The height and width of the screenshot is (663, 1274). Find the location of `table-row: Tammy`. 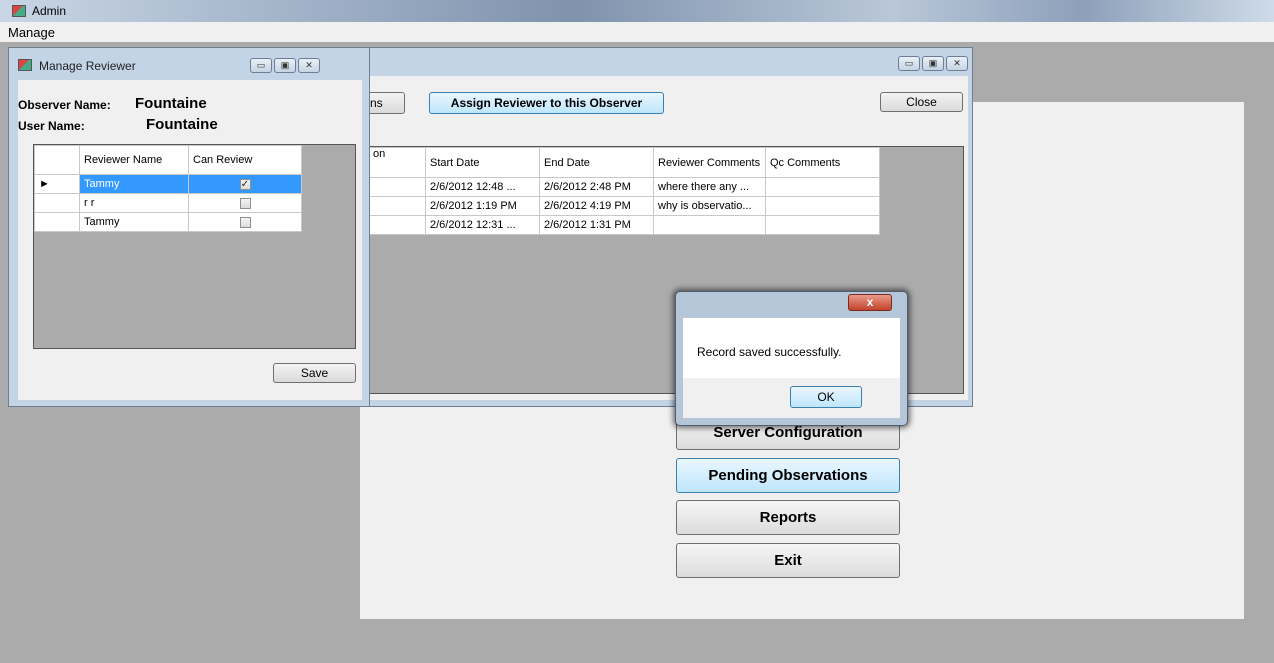

table-row: Tammy is located at coordinates (168, 222).